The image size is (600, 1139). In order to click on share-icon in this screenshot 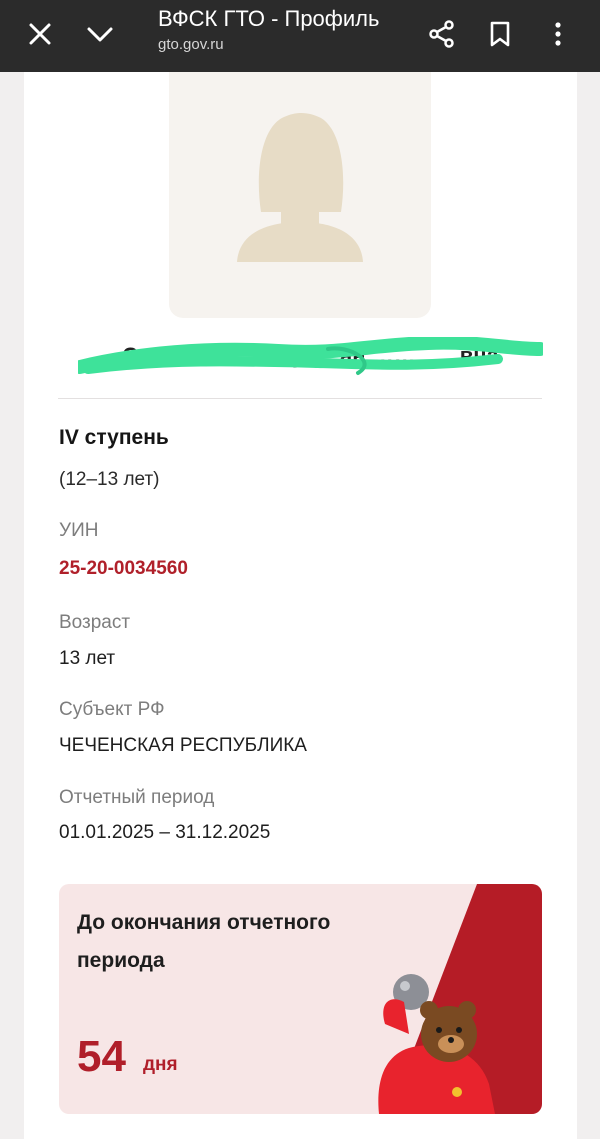, I will do `click(441, 34)`.